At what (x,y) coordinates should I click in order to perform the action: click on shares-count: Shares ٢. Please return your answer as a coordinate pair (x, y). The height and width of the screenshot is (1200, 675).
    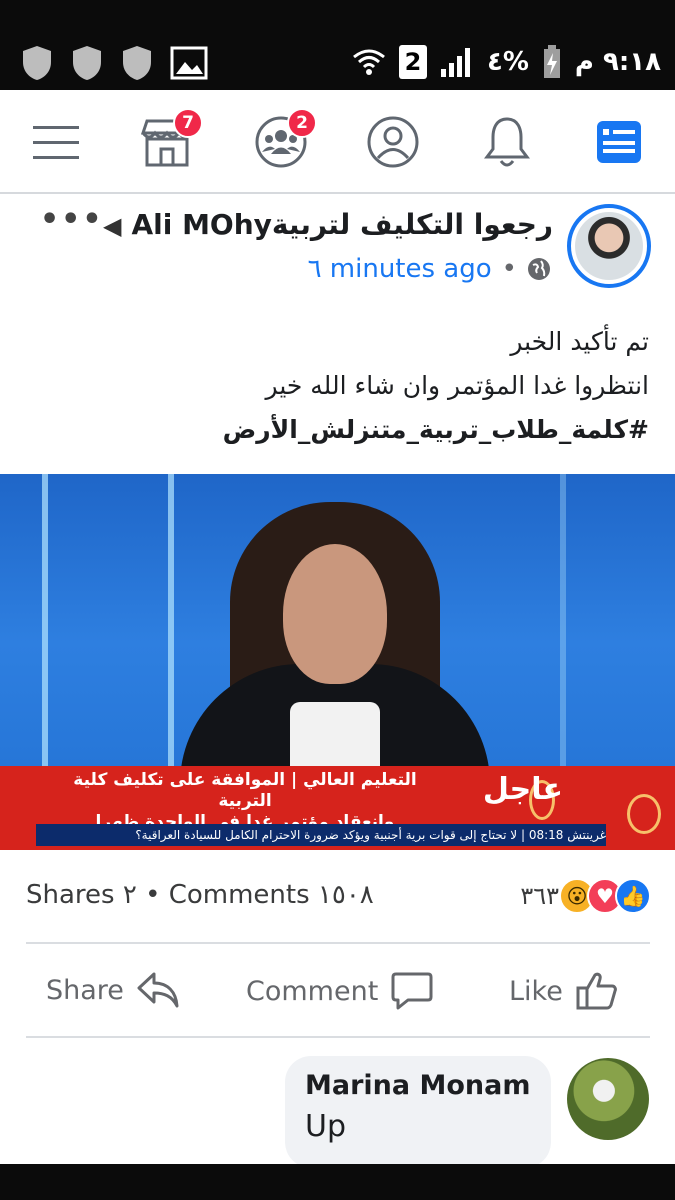
    Looking at the image, I should click on (81, 895).